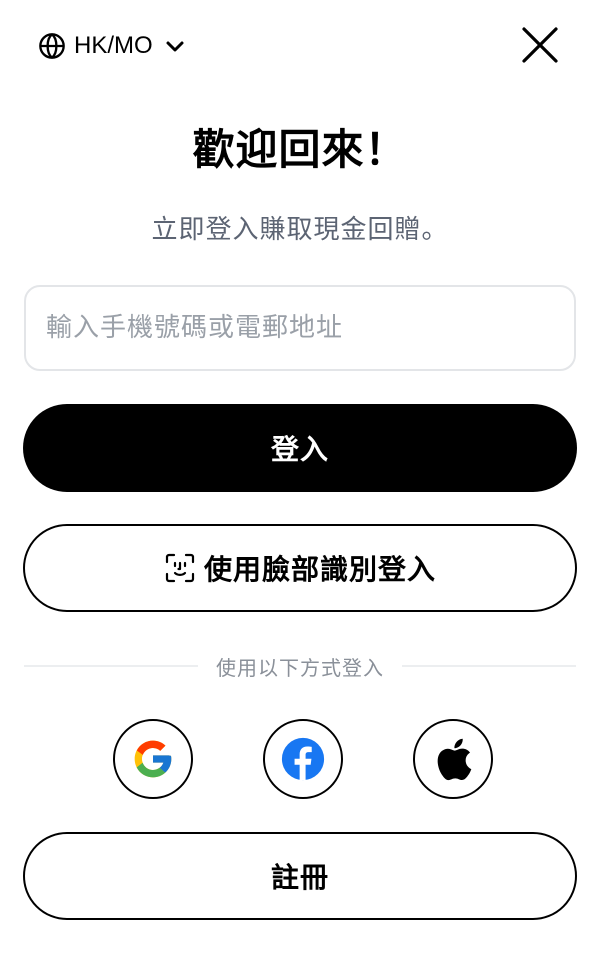 The height and width of the screenshot is (959, 600). I want to click on apple-icon, so click(454, 759).